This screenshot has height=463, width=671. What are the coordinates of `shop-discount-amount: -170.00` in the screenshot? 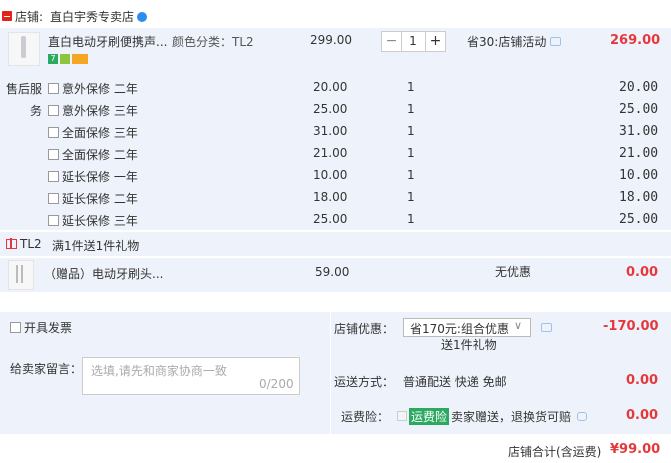 It's located at (631, 326).